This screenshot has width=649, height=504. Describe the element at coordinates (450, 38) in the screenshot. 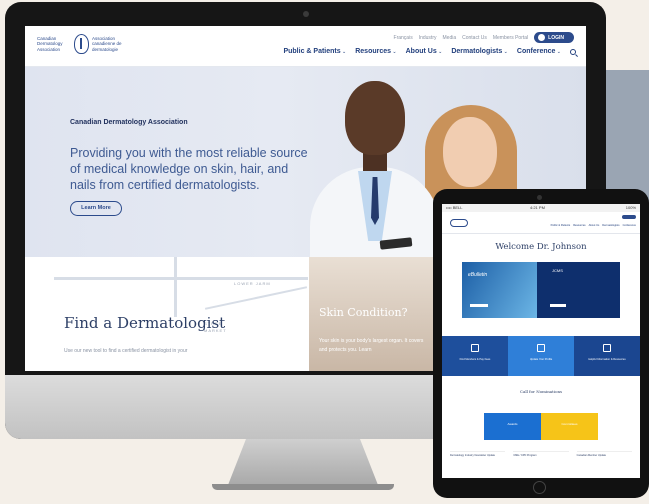

I see `utility-link-media: Media` at that location.